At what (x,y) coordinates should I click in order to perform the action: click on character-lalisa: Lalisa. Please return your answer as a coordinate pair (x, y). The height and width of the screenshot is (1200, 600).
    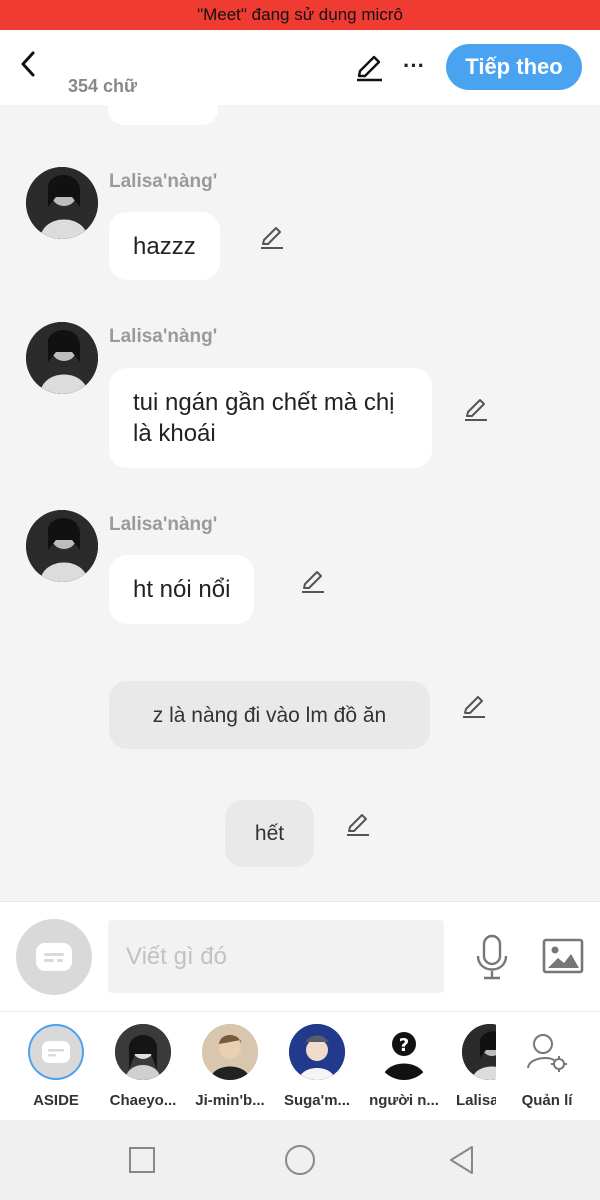
    Looking at the image, I should click on (471, 1066).